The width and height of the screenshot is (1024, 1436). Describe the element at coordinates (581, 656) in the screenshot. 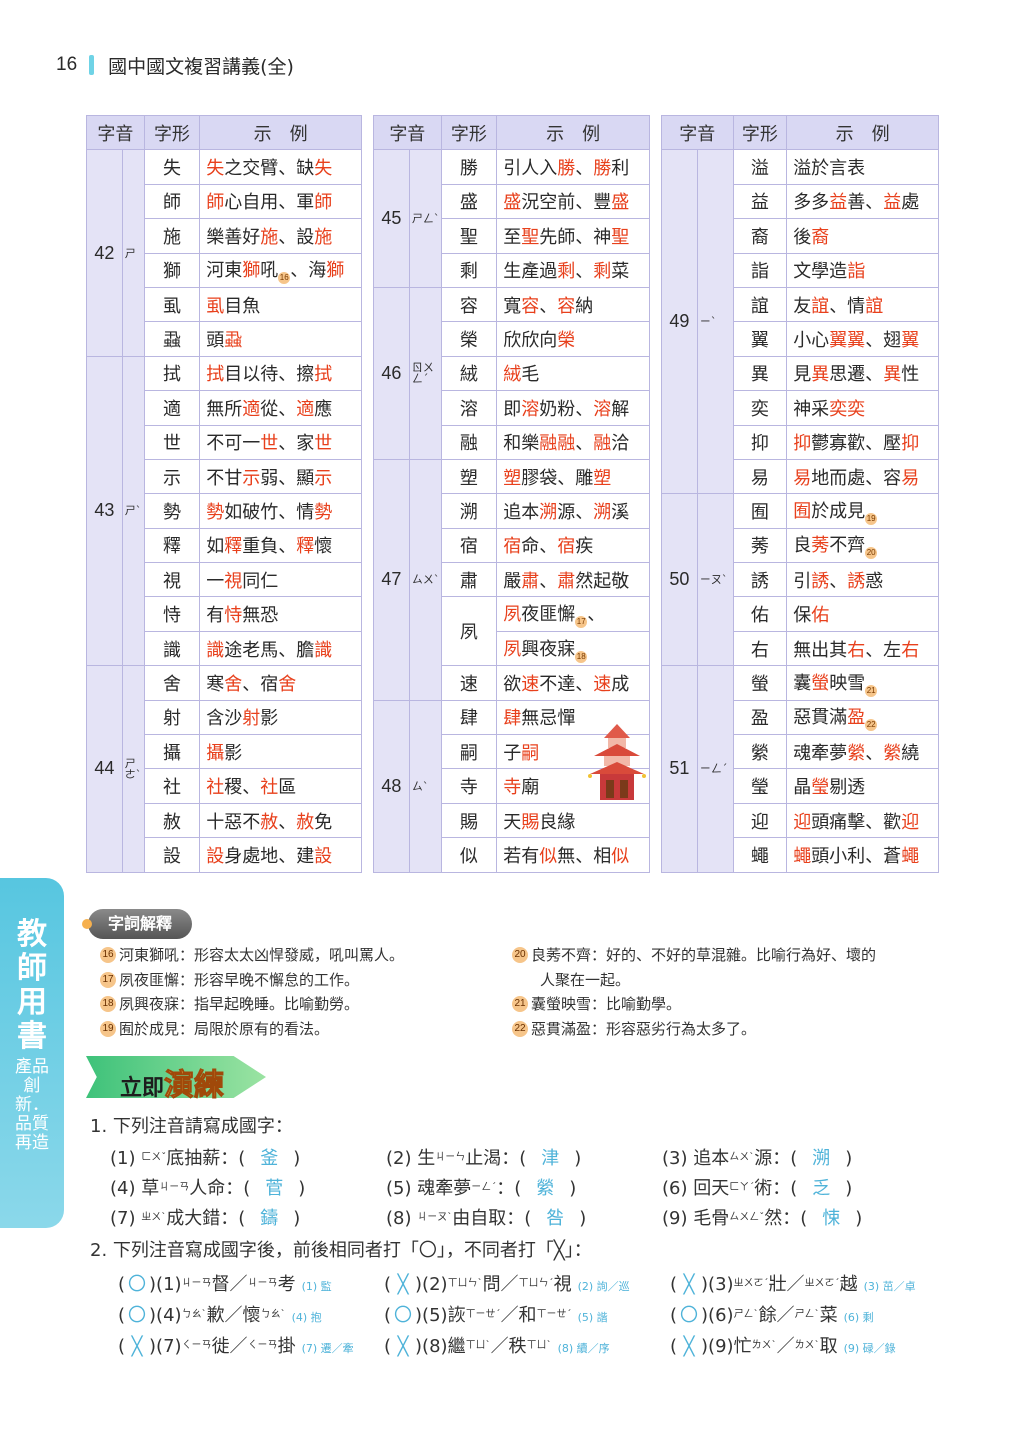

I see `note-ref-badge: 18` at that location.